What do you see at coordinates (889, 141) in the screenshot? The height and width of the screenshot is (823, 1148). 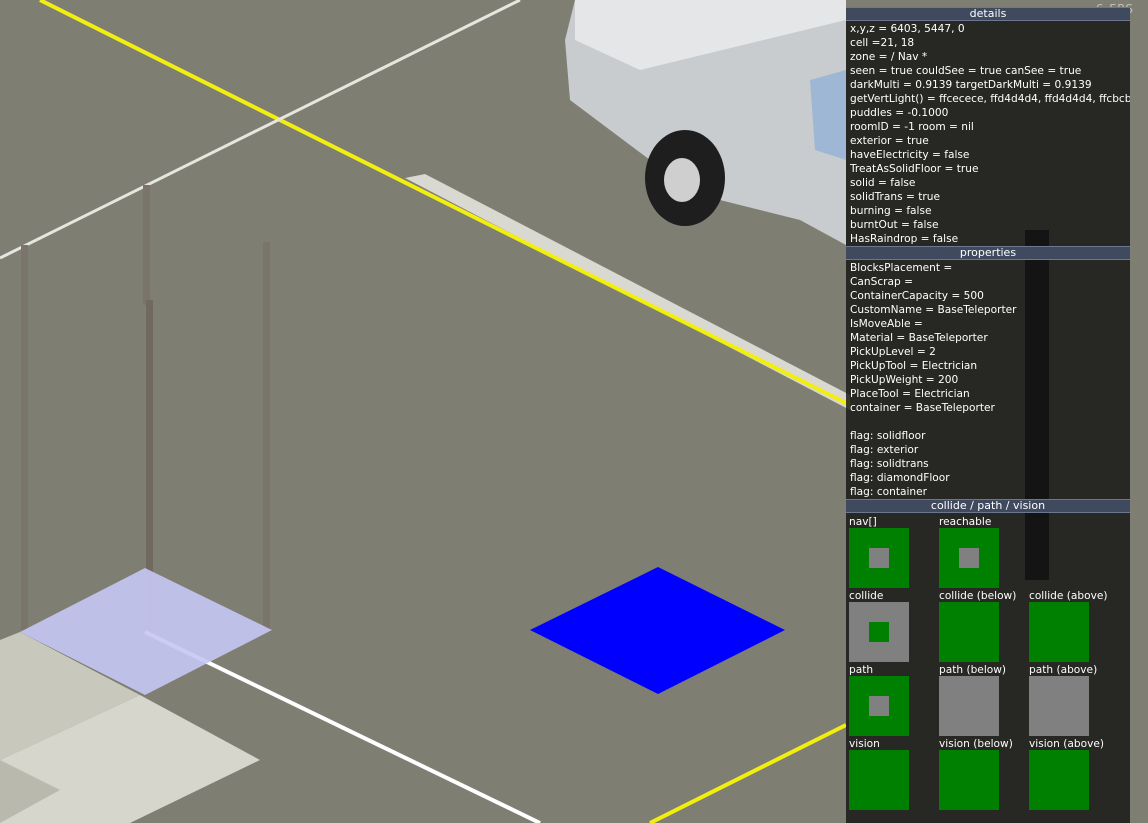 I see `detail-line: exterior = true` at bounding box center [889, 141].